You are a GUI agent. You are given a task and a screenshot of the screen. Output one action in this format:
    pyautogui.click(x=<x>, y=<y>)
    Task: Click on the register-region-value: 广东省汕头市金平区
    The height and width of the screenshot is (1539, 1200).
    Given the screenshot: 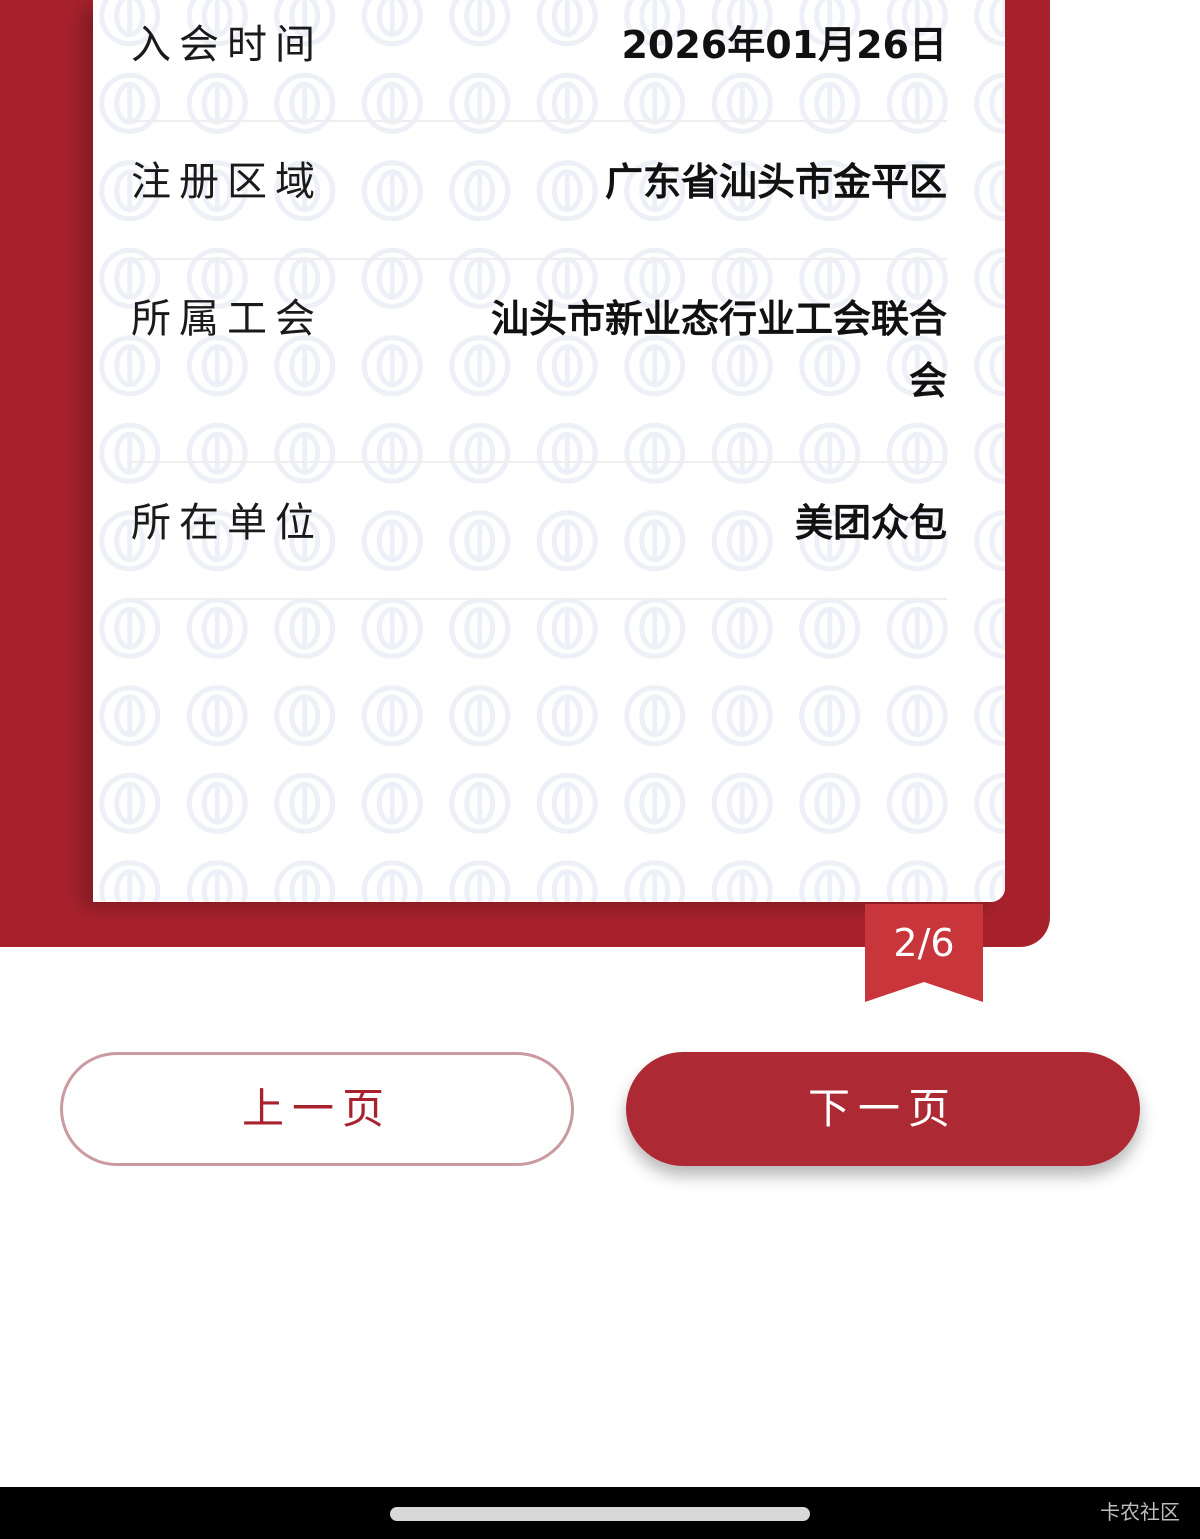 What is the action you would take?
    pyautogui.click(x=775, y=182)
    